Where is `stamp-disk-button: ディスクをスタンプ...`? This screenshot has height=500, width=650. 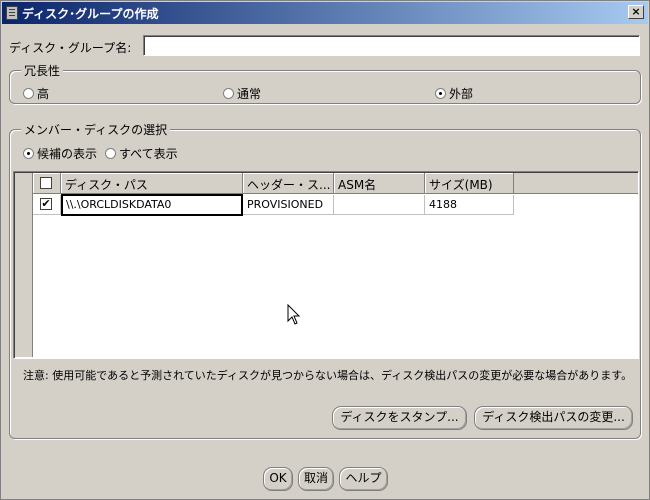
stamp-disk-button: ディスクをスタンプ... is located at coordinates (399, 418).